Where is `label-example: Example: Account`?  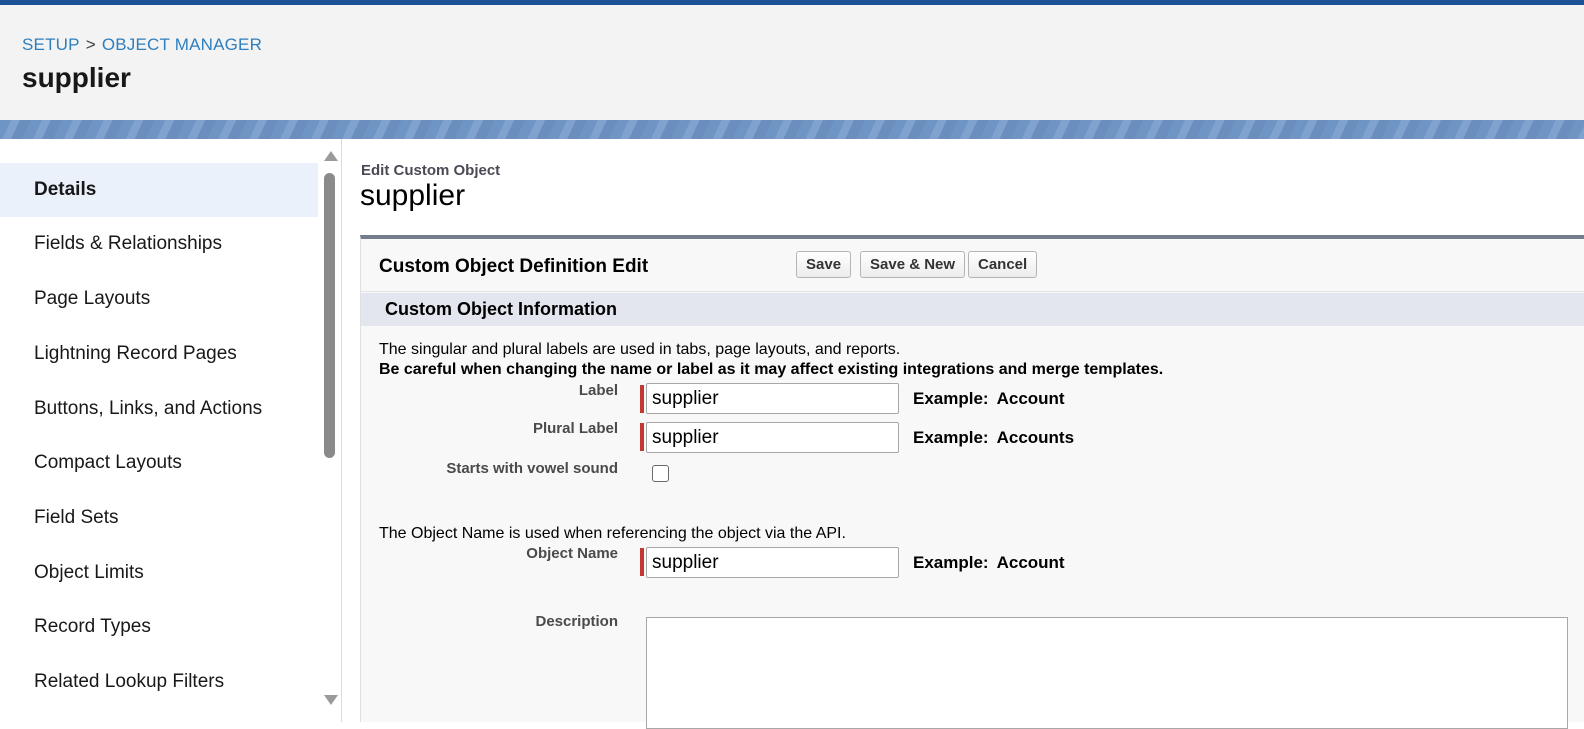 label-example: Example: Account is located at coordinates (989, 399).